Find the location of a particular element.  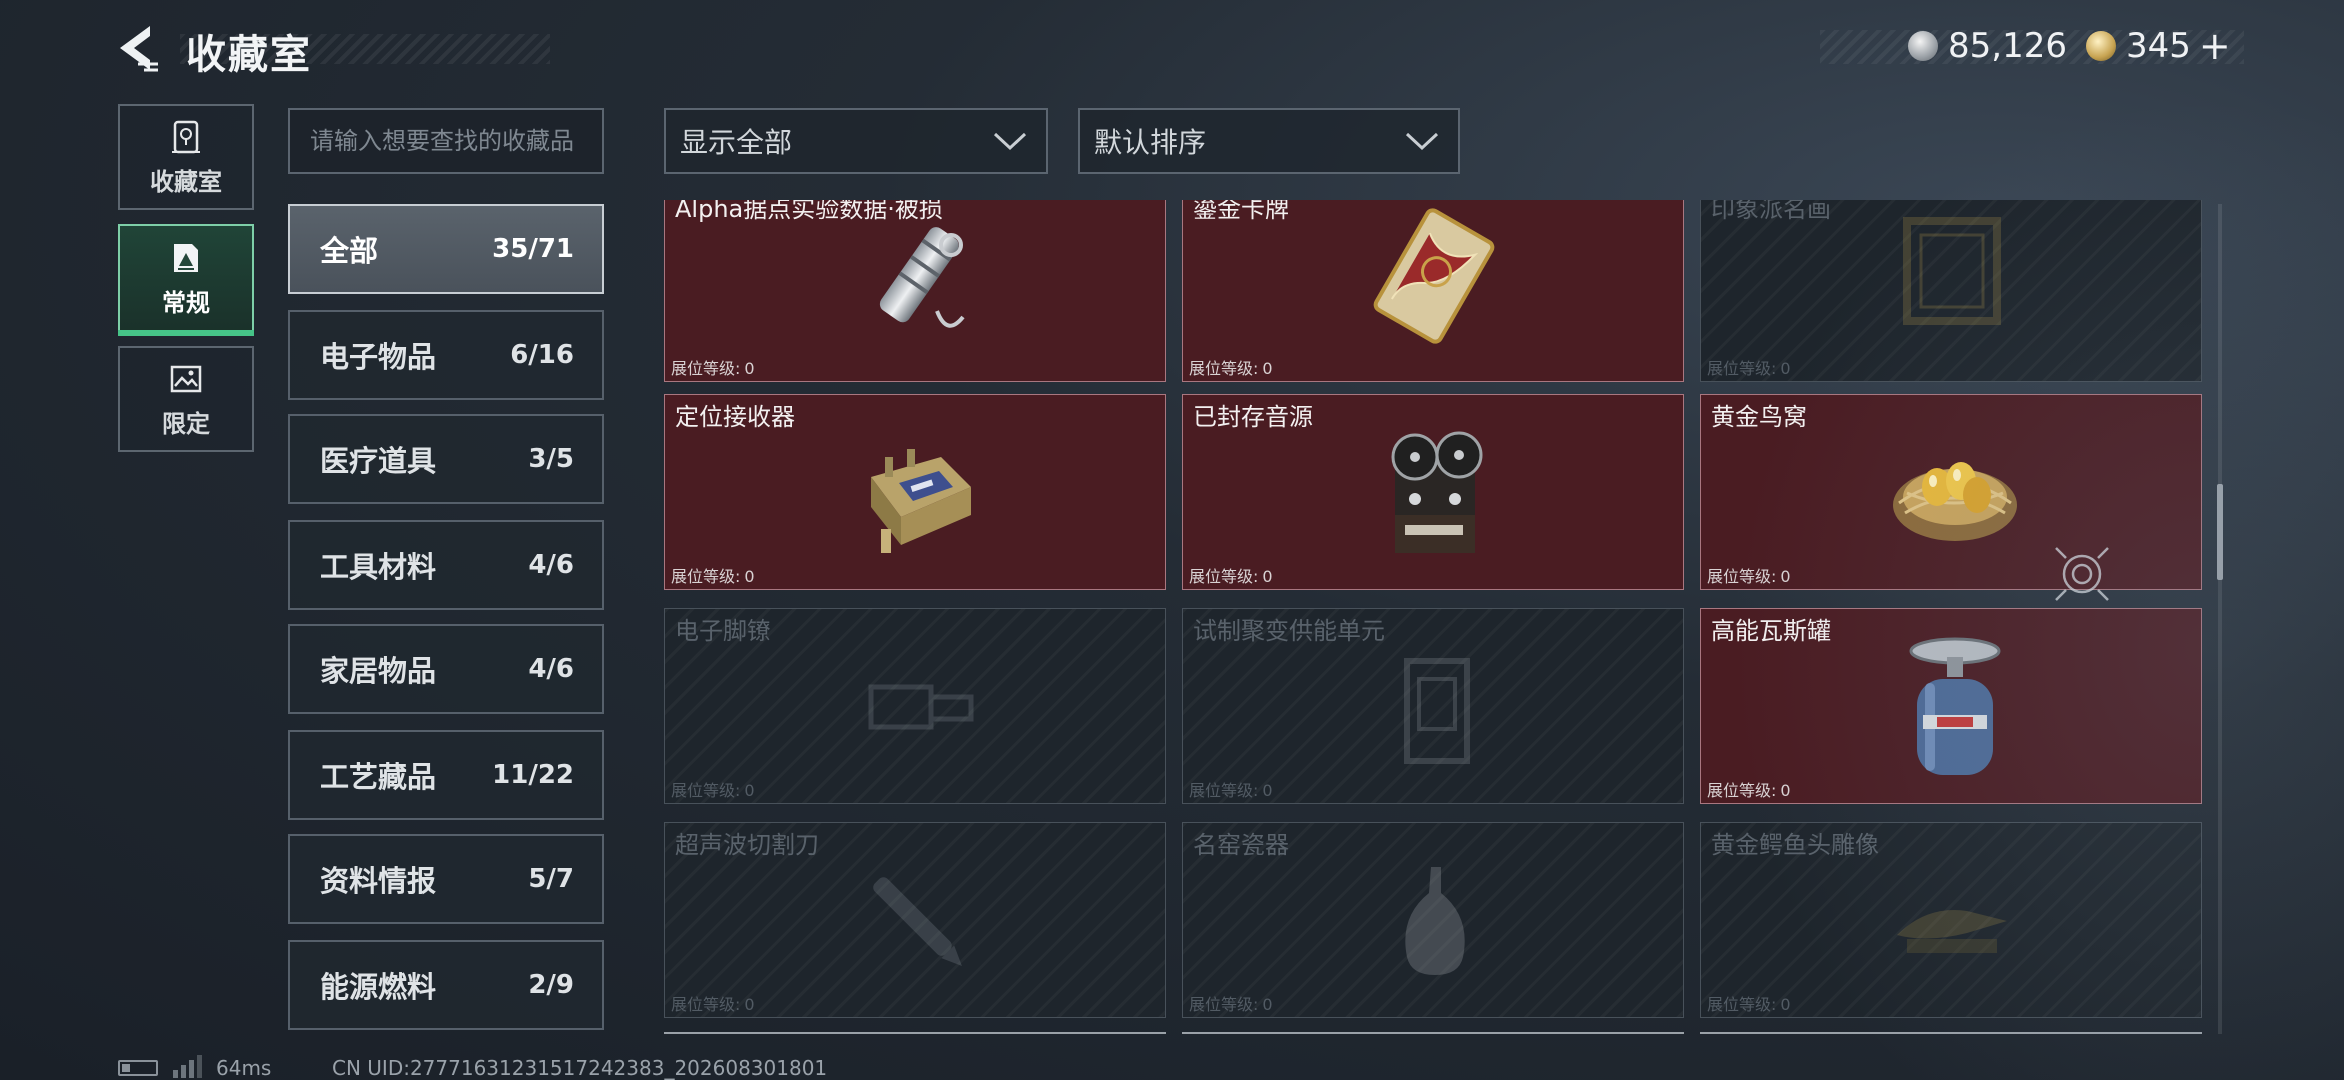

porcelain-vase-icon is located at coordinates (1435, 921).